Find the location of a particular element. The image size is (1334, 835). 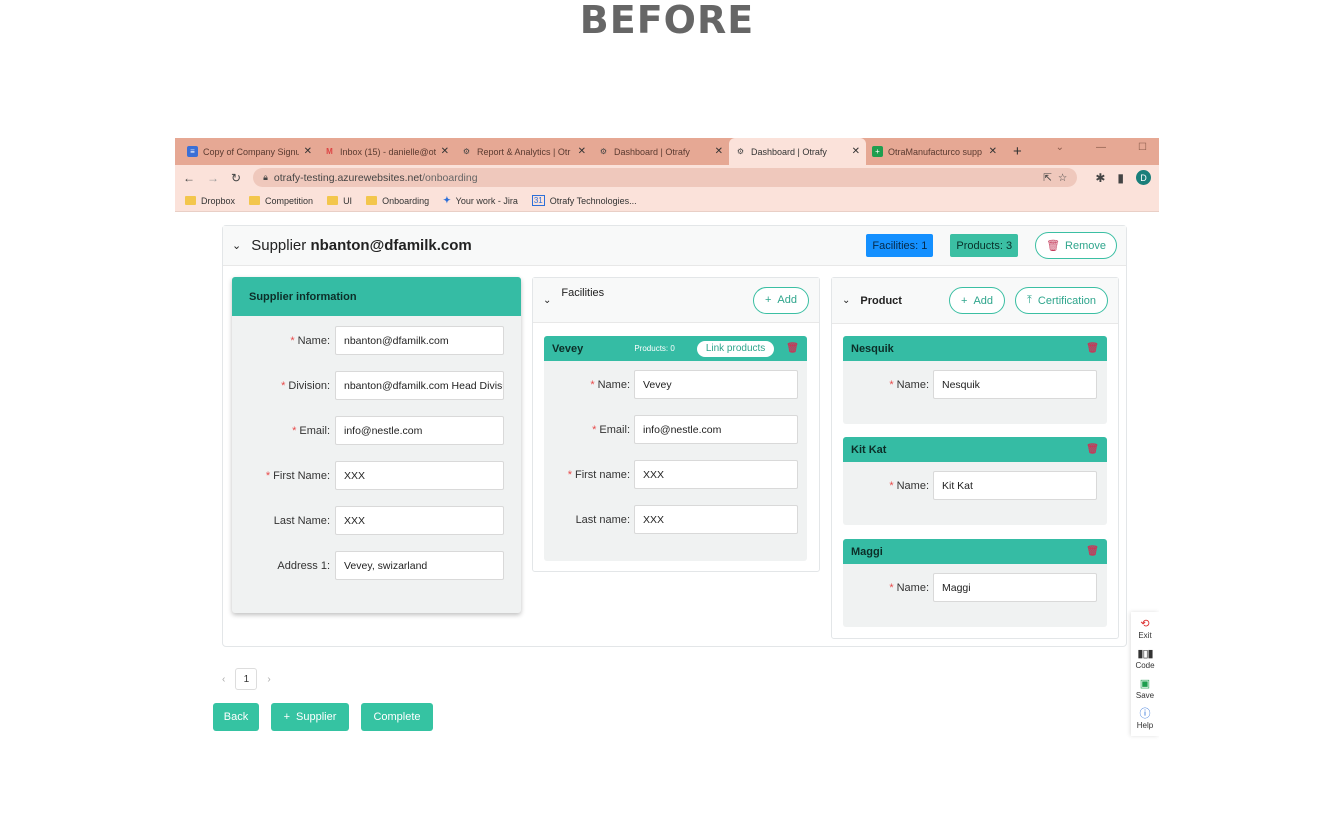

exit-button: ⟲ Exit is located at coordinates (1144, 629).